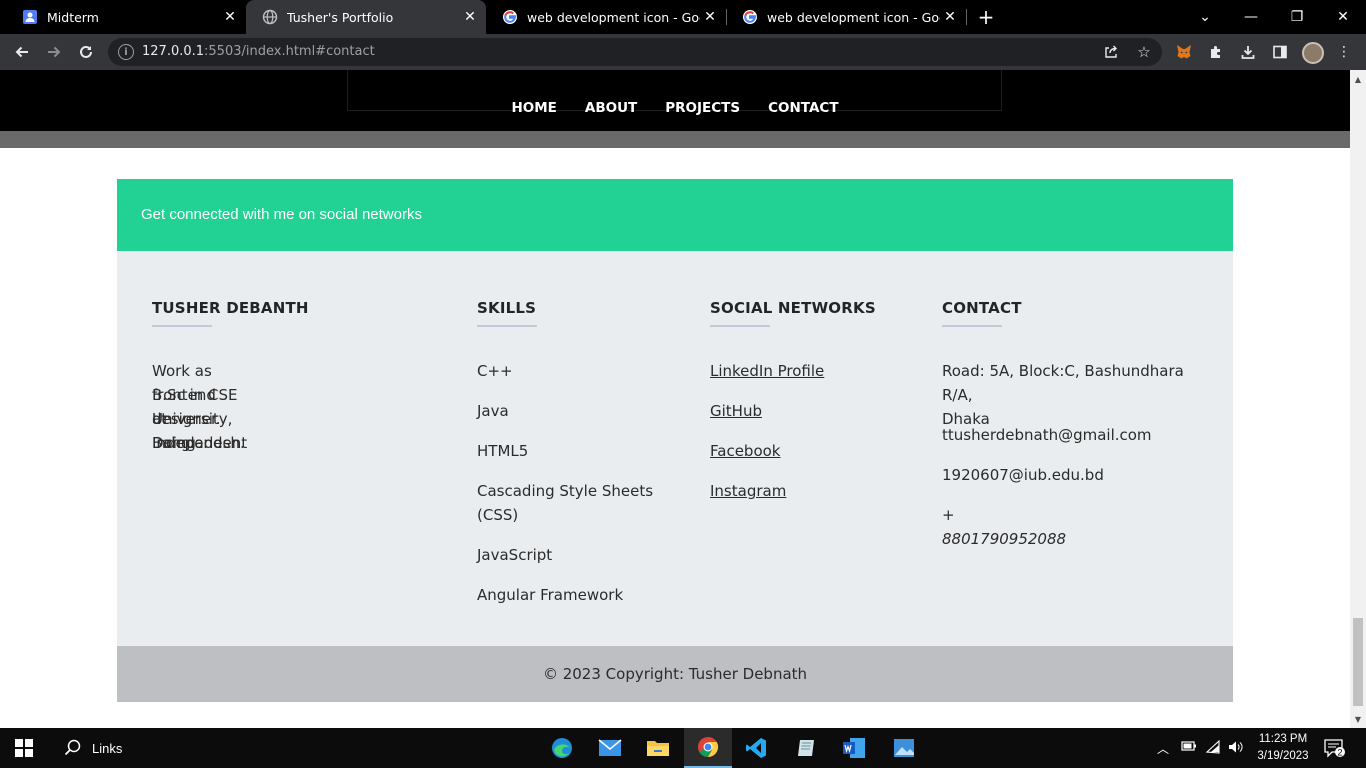 The height and width of the screenshot is (768, 1366). Describe the element at coordinates (1283, 739) in the screenshot. I see `clock-time: 11:23 PM` at that location.